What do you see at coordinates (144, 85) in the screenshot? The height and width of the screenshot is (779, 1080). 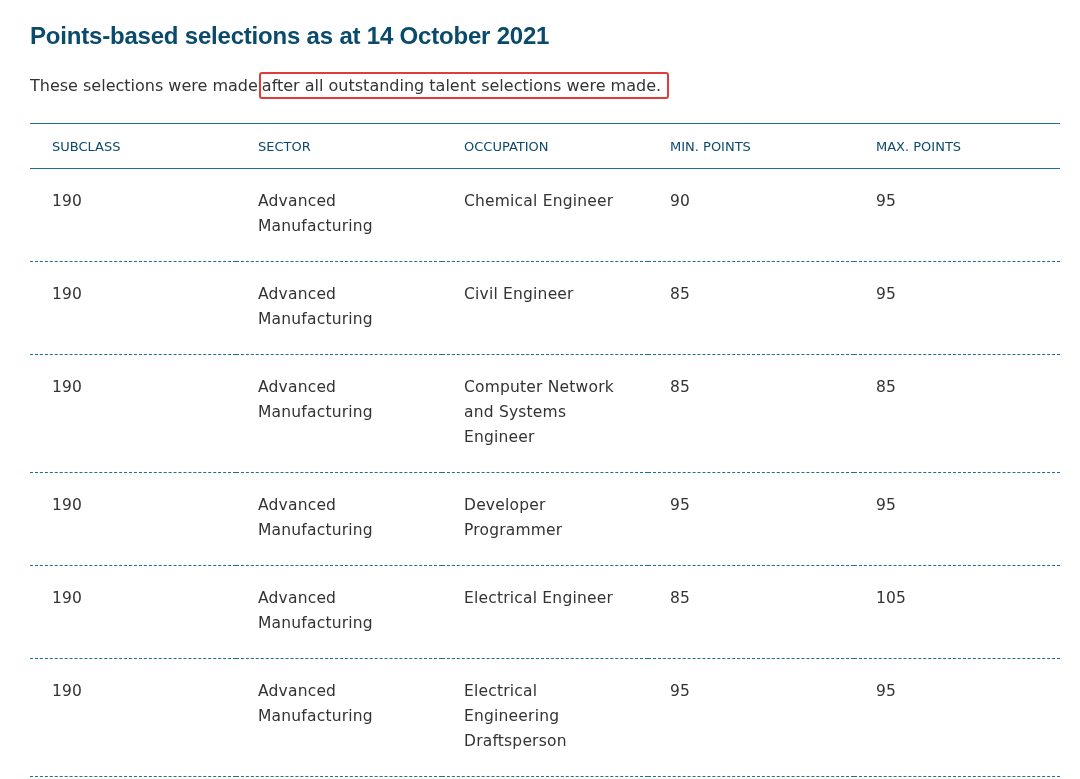 I see `intro-text: These selections were made` at bounding box center [144, 85].